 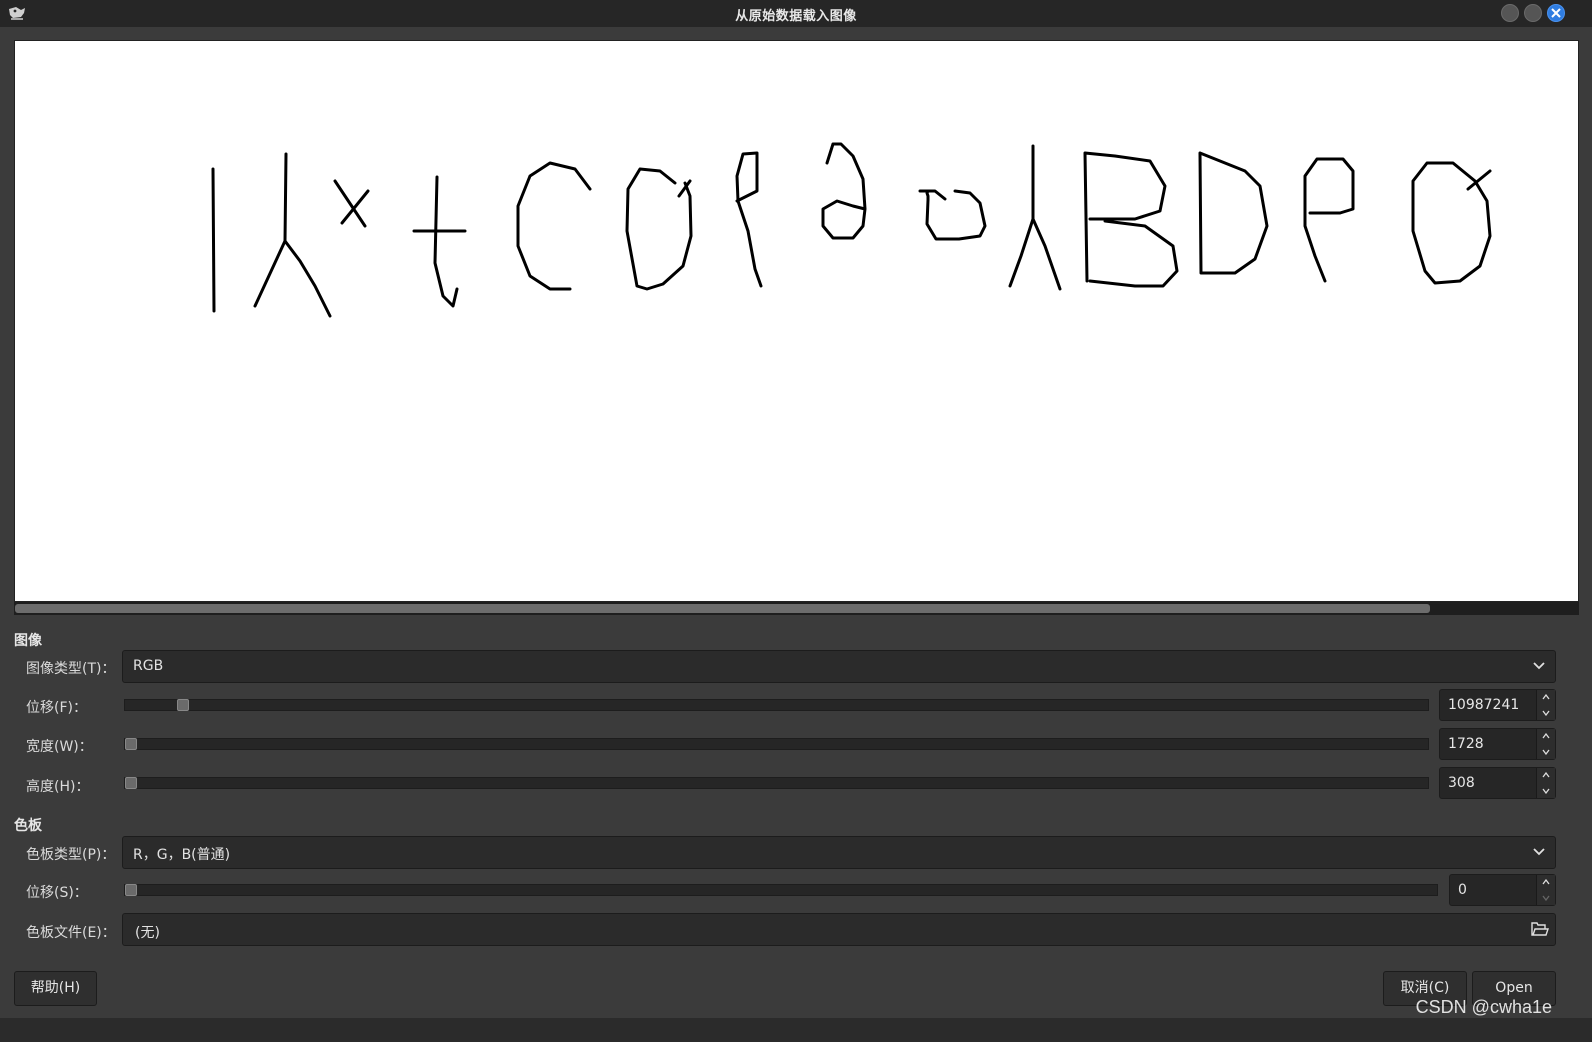 What do you see at coordinates (851, 230) in the screenshot?
I see `handwriting-preview-image` at bounding box center [851, 230].